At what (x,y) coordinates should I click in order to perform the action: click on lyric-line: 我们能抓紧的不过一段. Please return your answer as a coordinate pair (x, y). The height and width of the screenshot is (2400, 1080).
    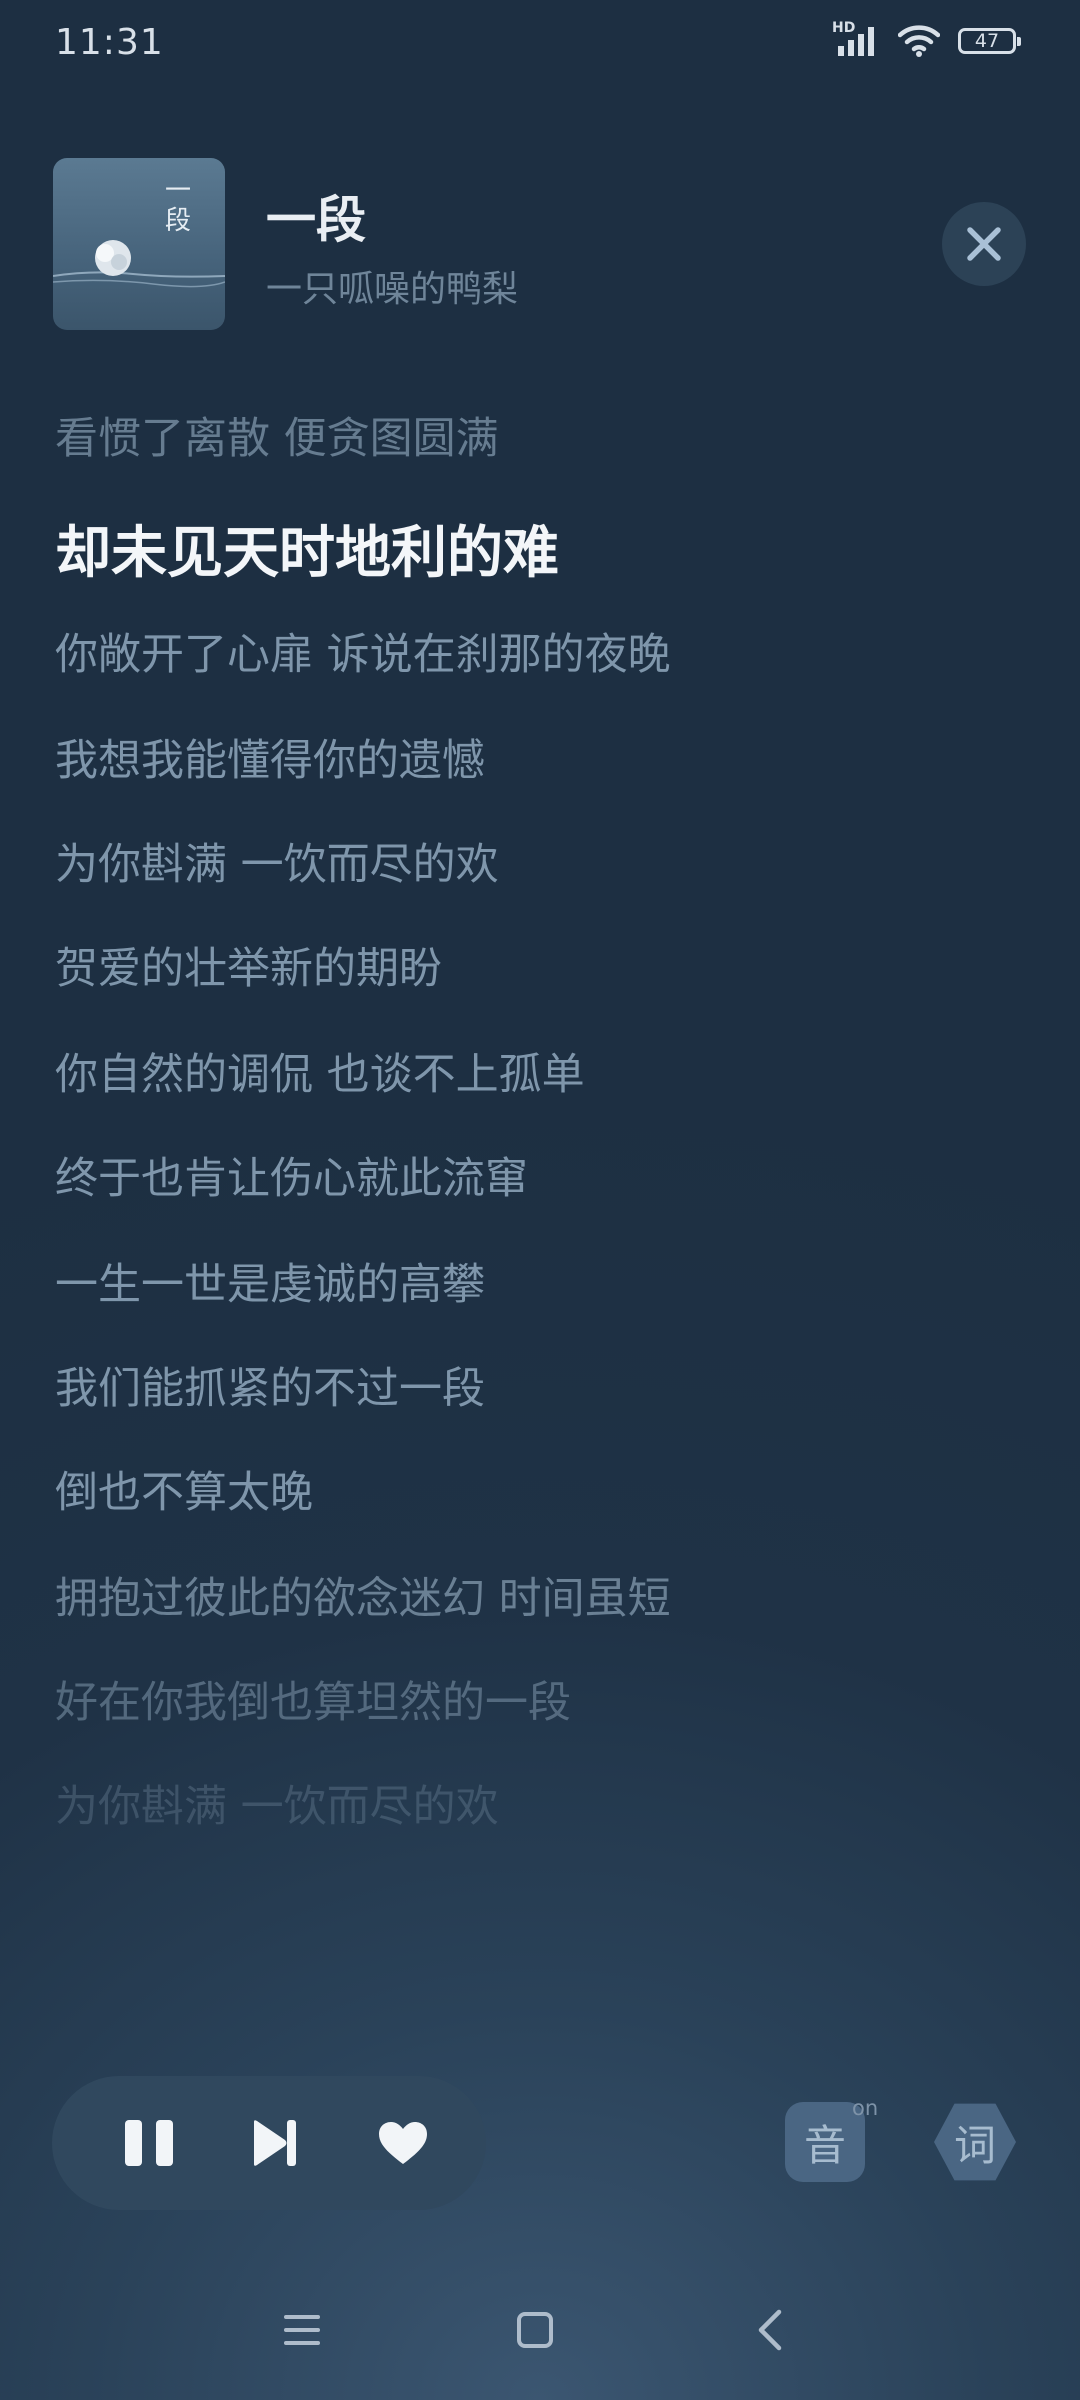
    Looking at the image, I should click on (270, 1385).